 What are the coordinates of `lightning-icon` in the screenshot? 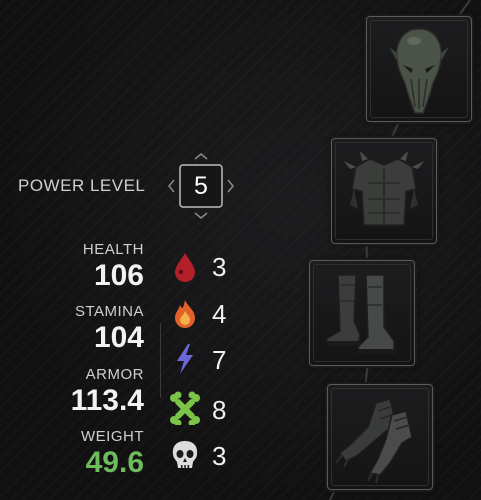 It's located at (185, 359).